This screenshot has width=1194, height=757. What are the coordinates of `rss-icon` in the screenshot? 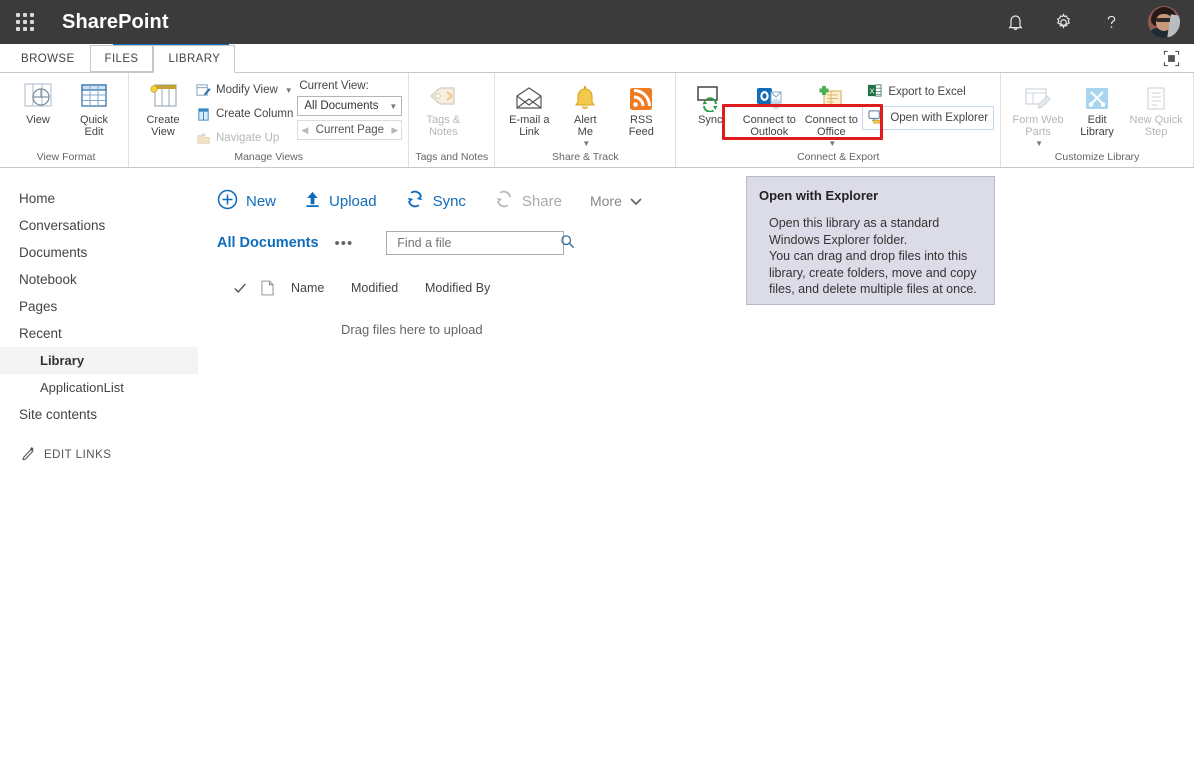 It's located at (641, 96).